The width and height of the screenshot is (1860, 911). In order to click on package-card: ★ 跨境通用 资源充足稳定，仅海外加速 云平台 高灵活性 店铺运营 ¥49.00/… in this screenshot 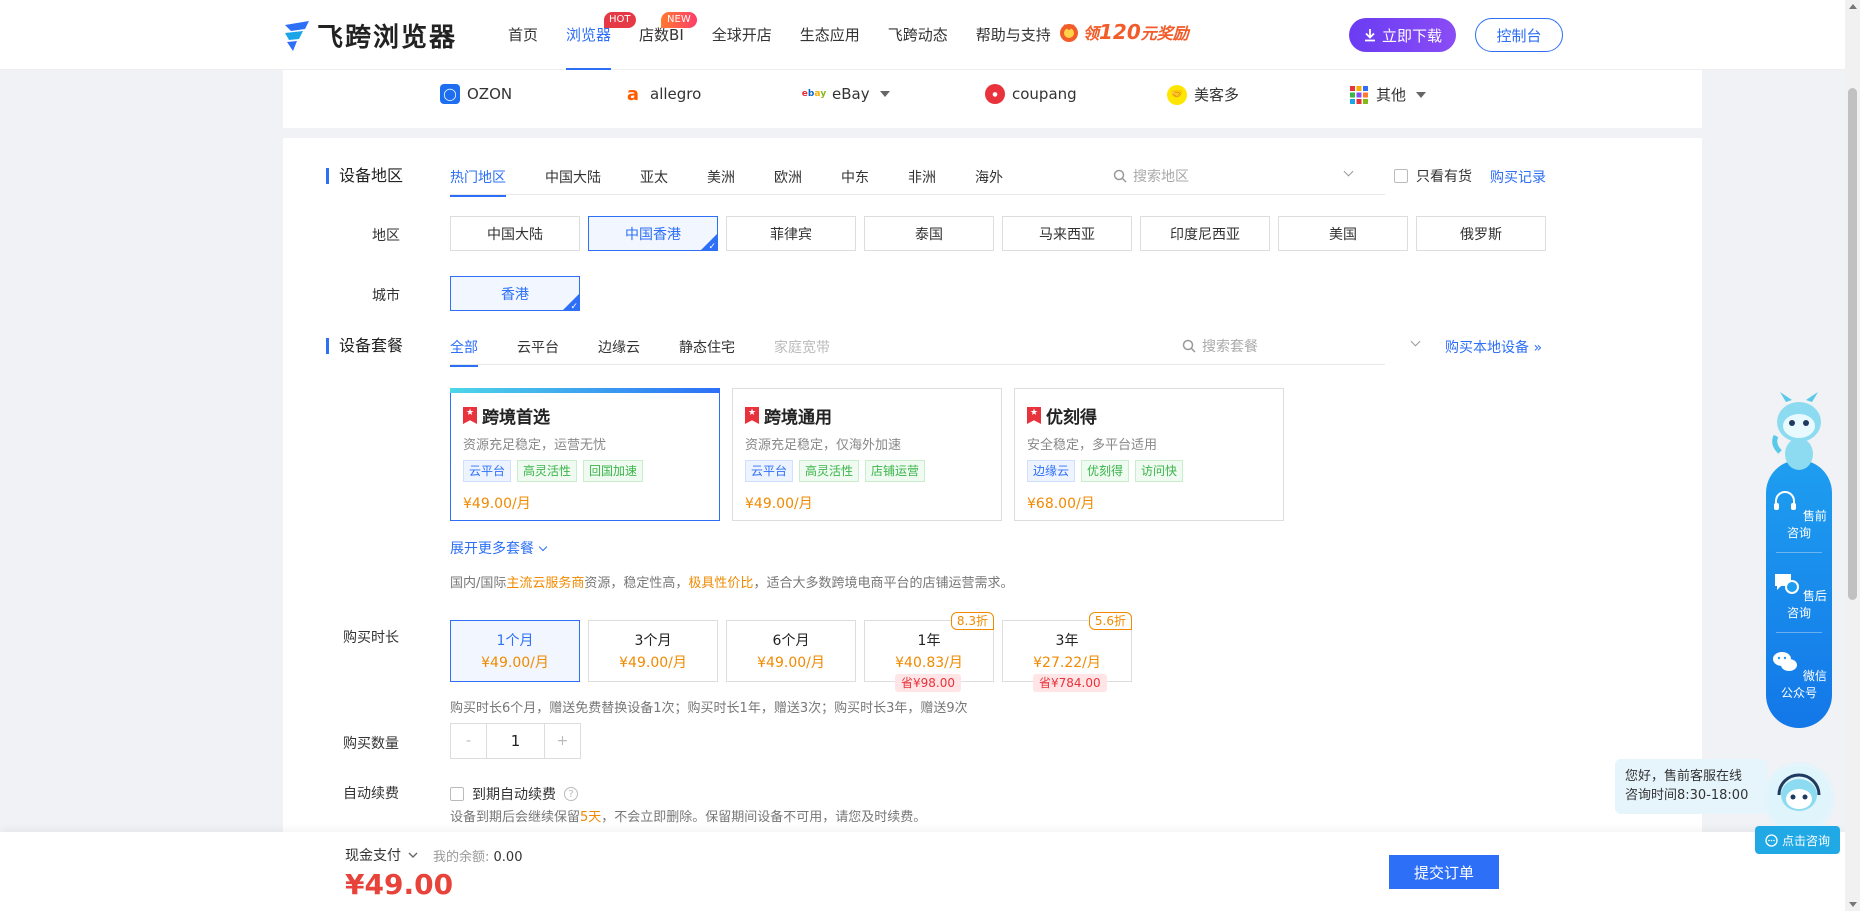, I will do `click(867, 454)`.